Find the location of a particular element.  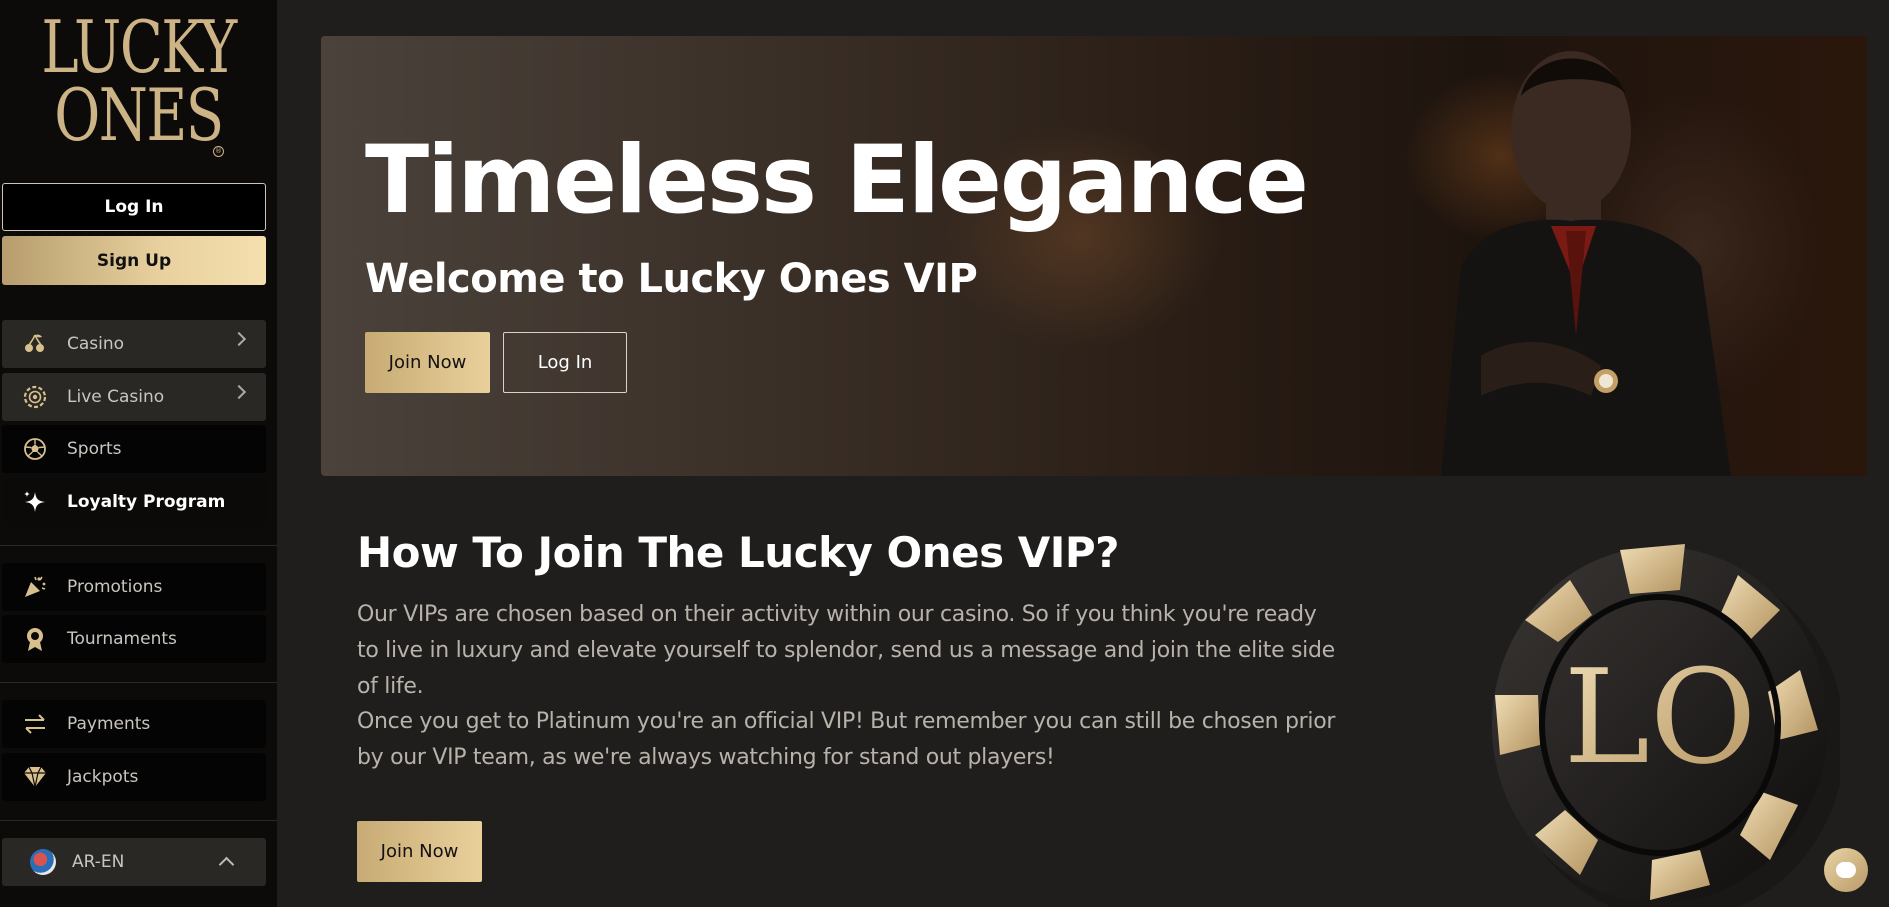

sidebar-item-payments: Payments is located at coordinates (134, 724).